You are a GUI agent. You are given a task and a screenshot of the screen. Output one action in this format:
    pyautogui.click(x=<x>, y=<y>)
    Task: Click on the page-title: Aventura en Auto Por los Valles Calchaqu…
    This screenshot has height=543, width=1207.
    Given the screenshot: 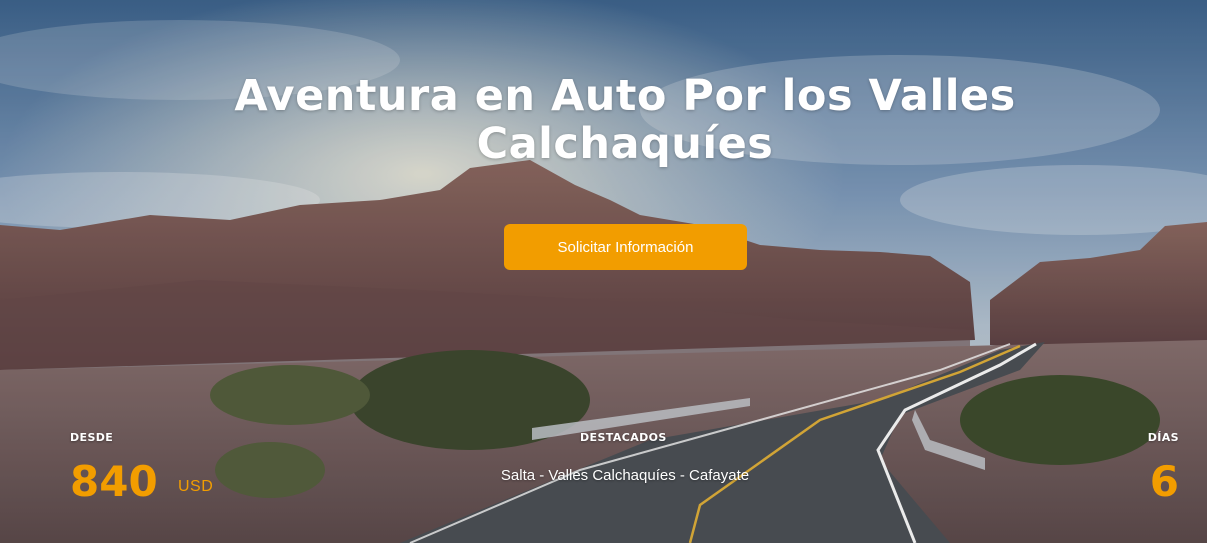 What is the action you would take?
    pyautogui.click(x=625, y=120)
    